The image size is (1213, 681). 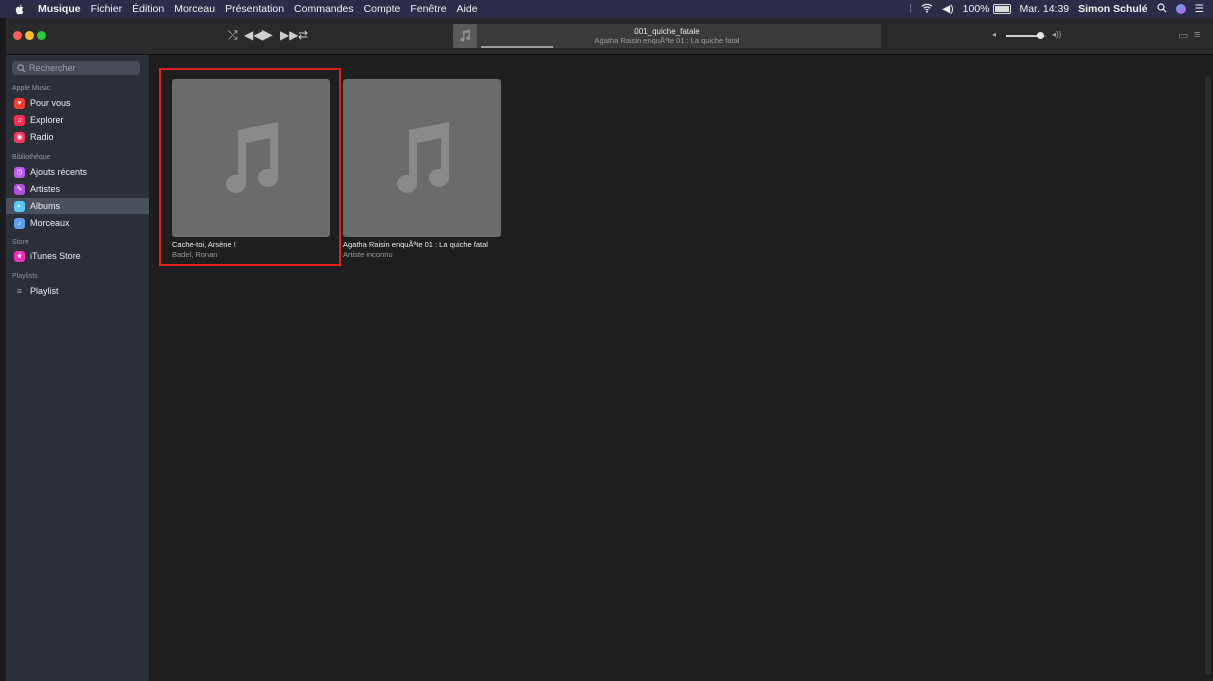 I want to click on microphone-icon: ✎, so click(x=19, y=189).